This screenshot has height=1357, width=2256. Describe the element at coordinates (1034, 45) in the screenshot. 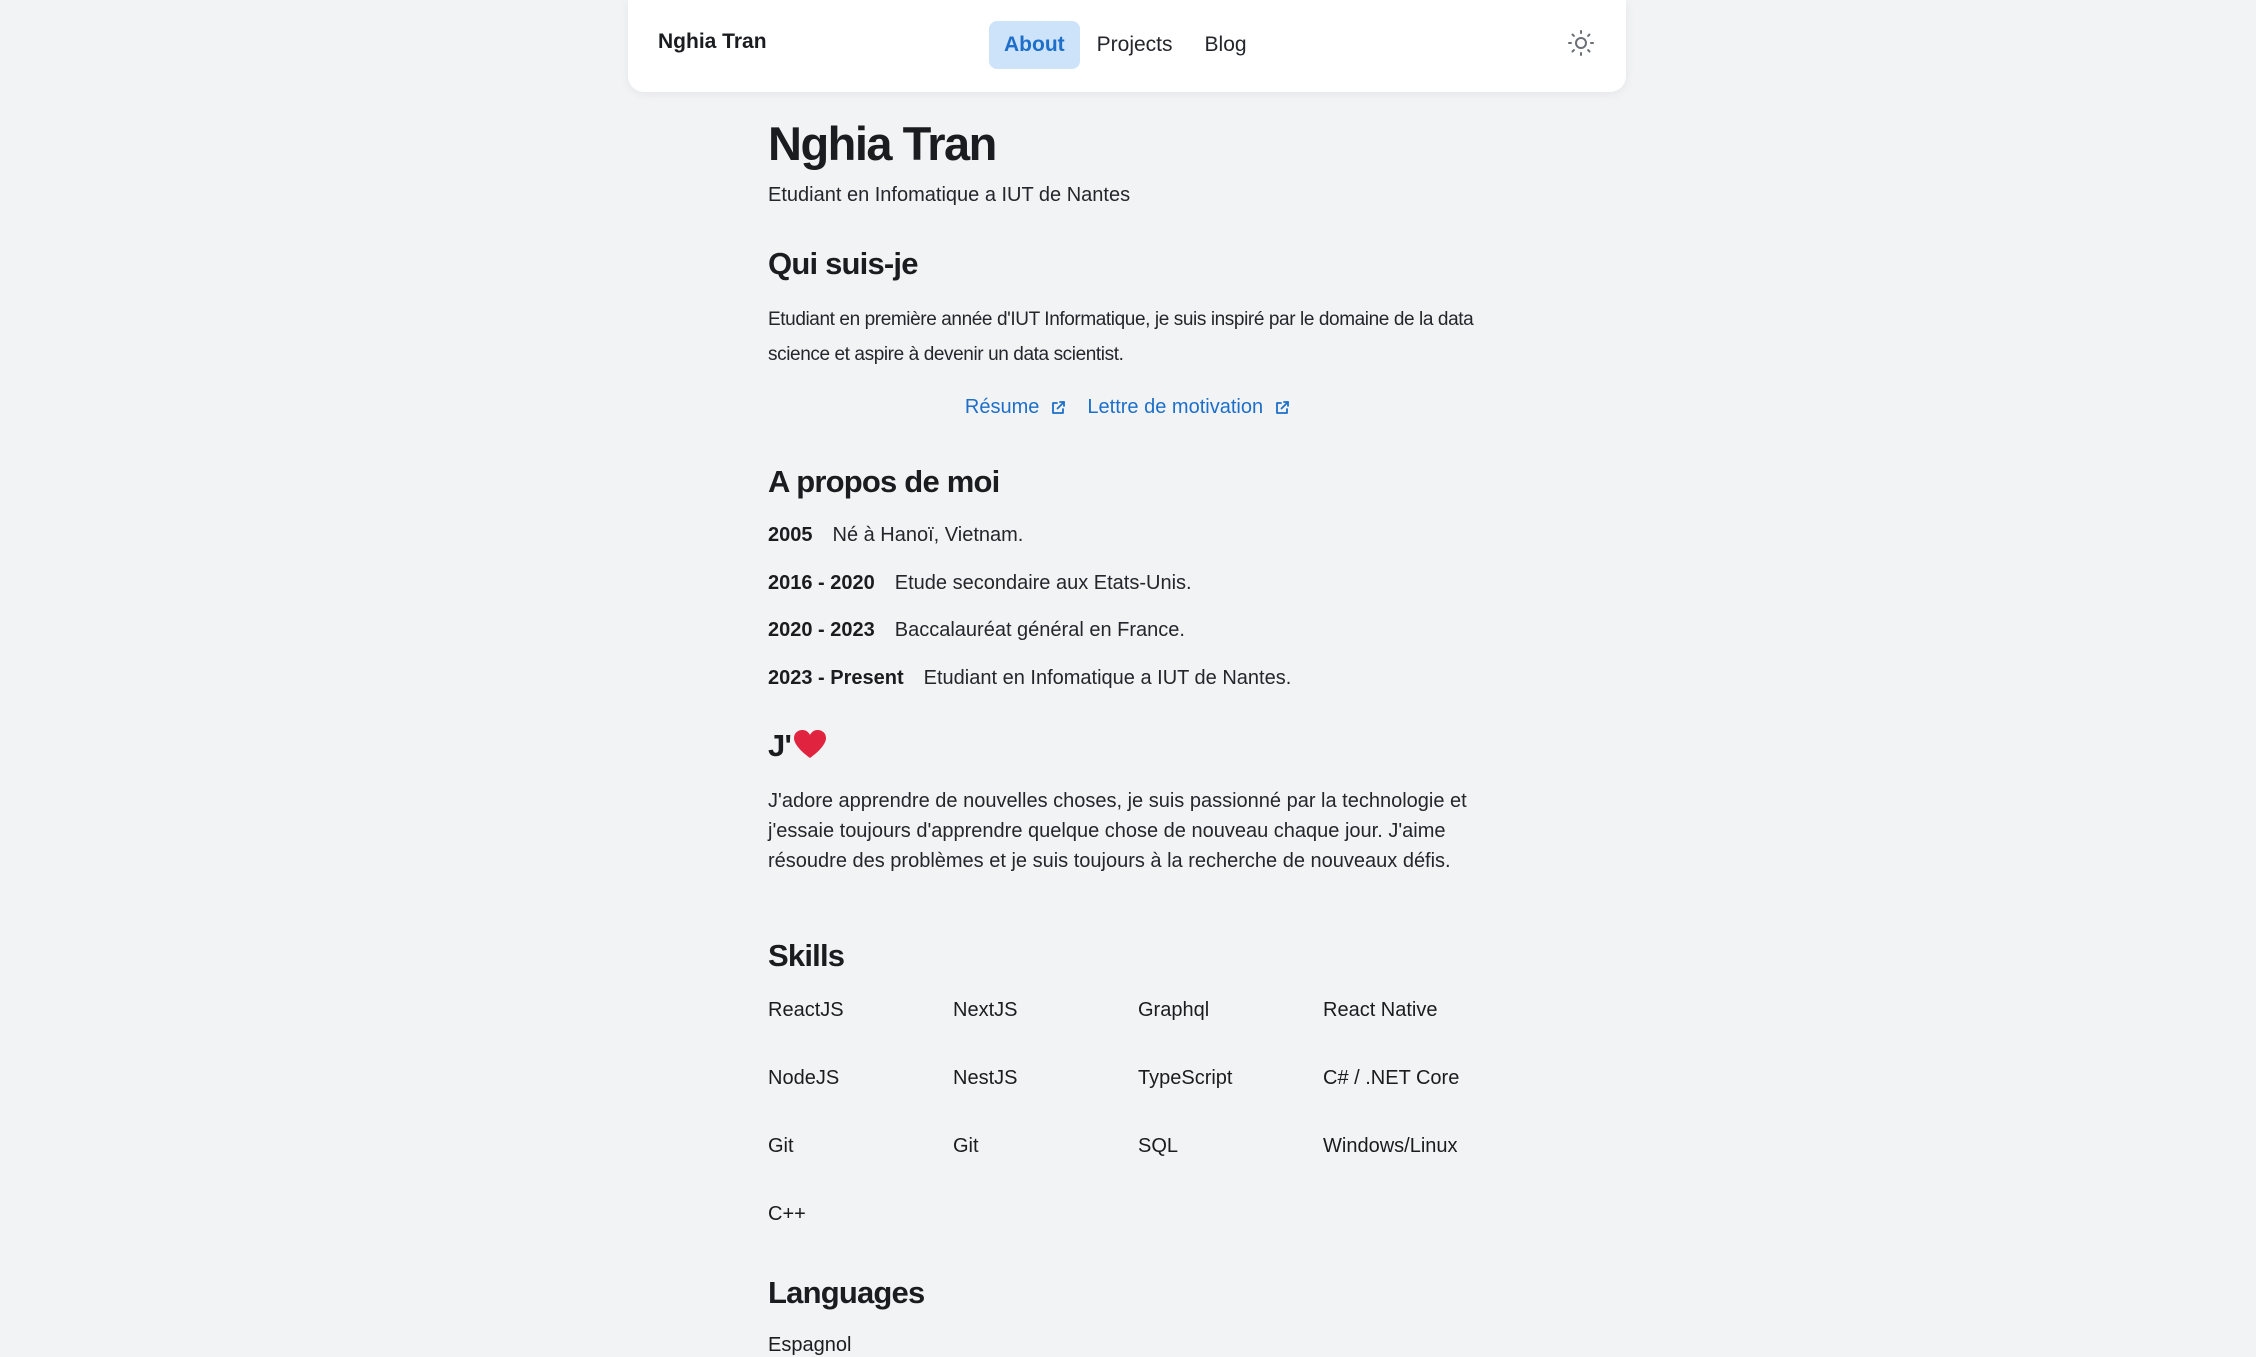

I see `nav-link-about: About` at that location.